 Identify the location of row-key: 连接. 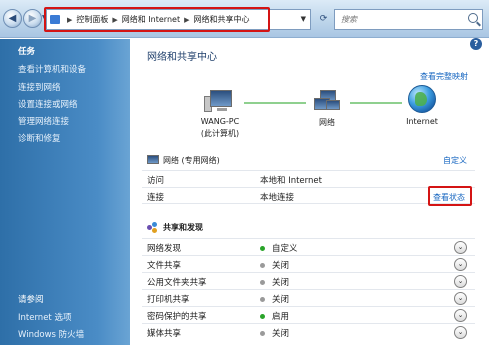
(156, 198).